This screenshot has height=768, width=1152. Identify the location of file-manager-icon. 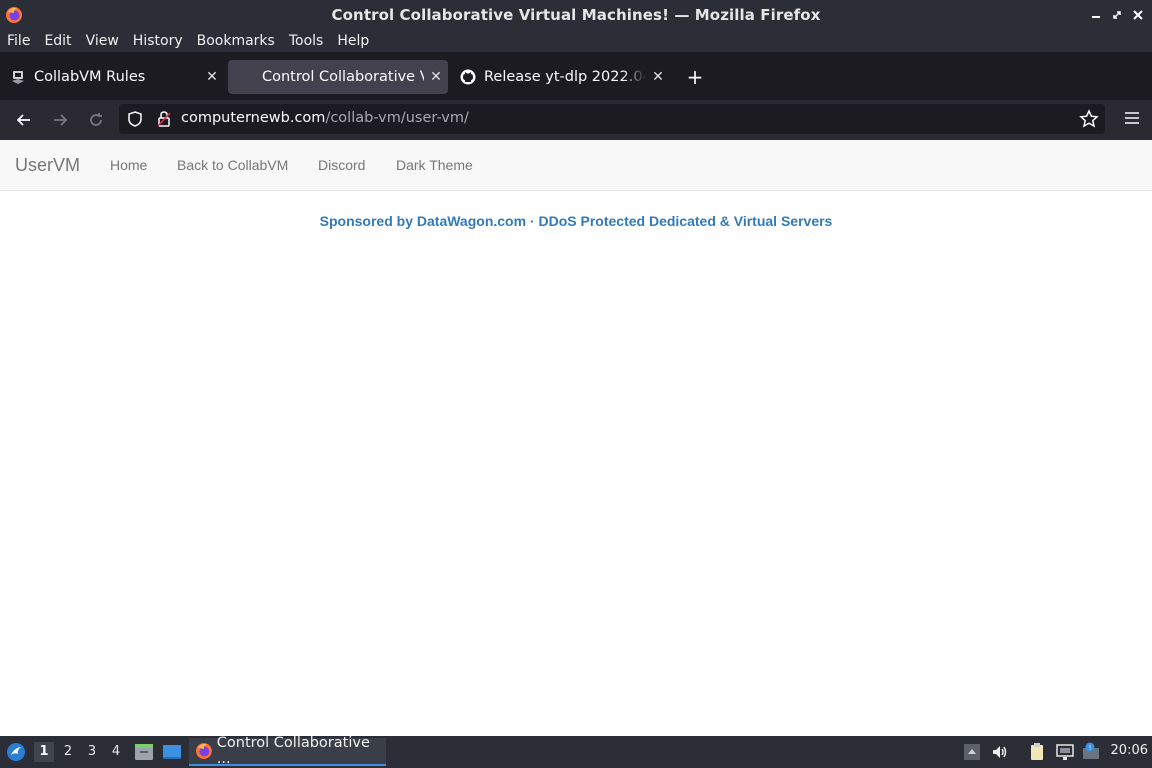
(144, 752).